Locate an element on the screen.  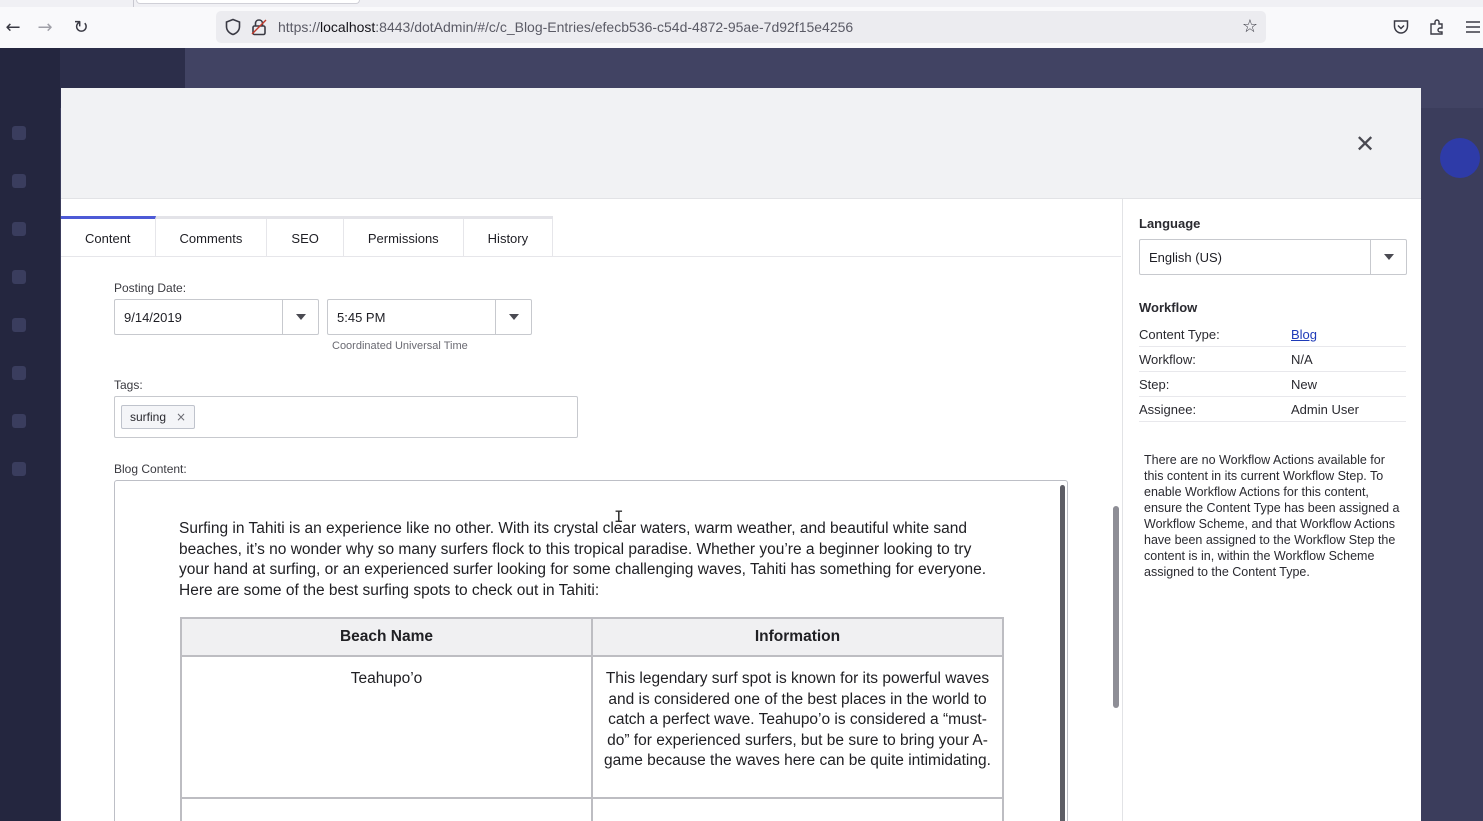
posting-date-label: Posting Date: is located at coordinates (150, 288).